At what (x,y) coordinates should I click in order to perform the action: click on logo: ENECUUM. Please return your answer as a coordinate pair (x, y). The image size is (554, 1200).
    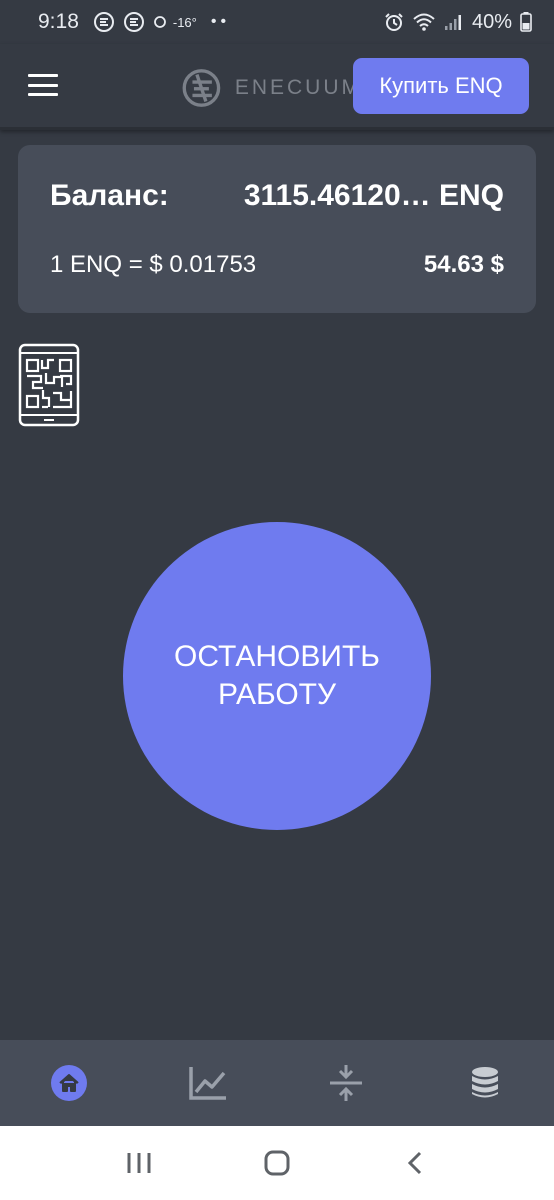
    Looking at the image, I should click on (272, 88).